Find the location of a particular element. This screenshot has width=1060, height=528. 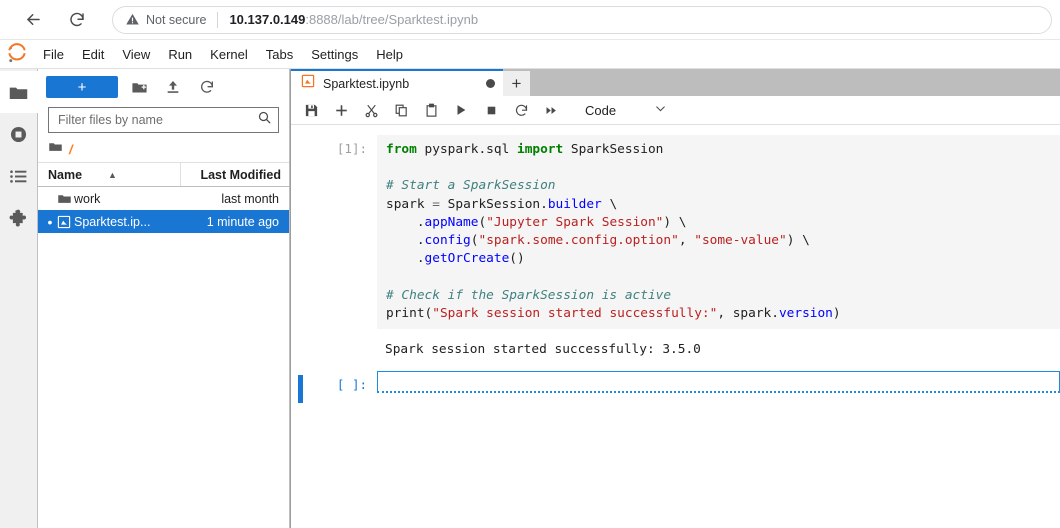

column-header-name-label: Name is located at coordinates (65, 174).